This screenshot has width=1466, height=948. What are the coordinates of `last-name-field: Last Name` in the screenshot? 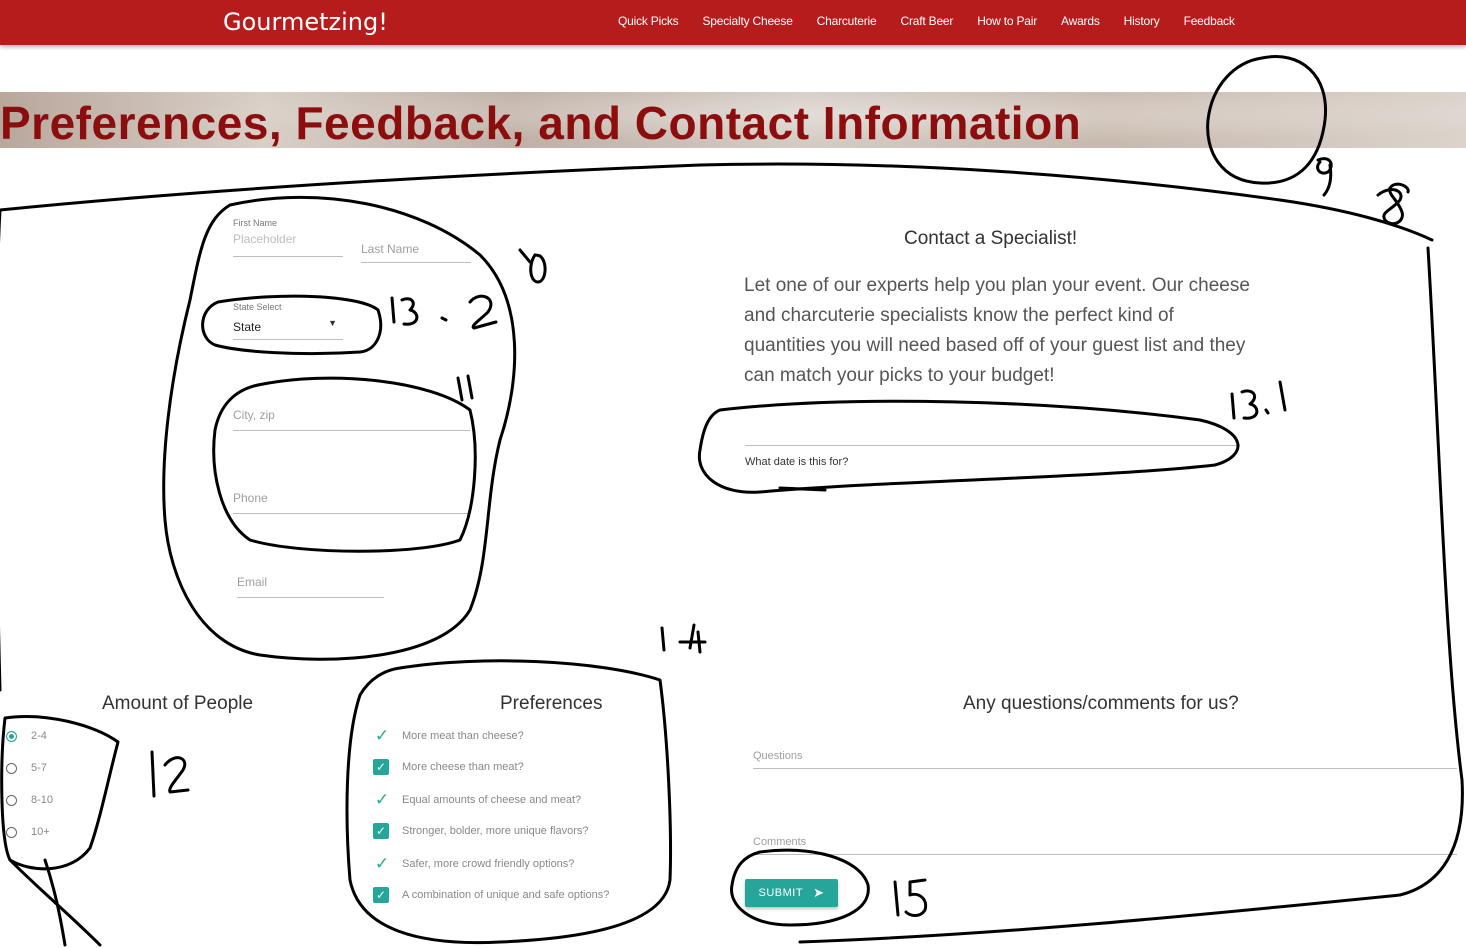 It's located at (416, 251).